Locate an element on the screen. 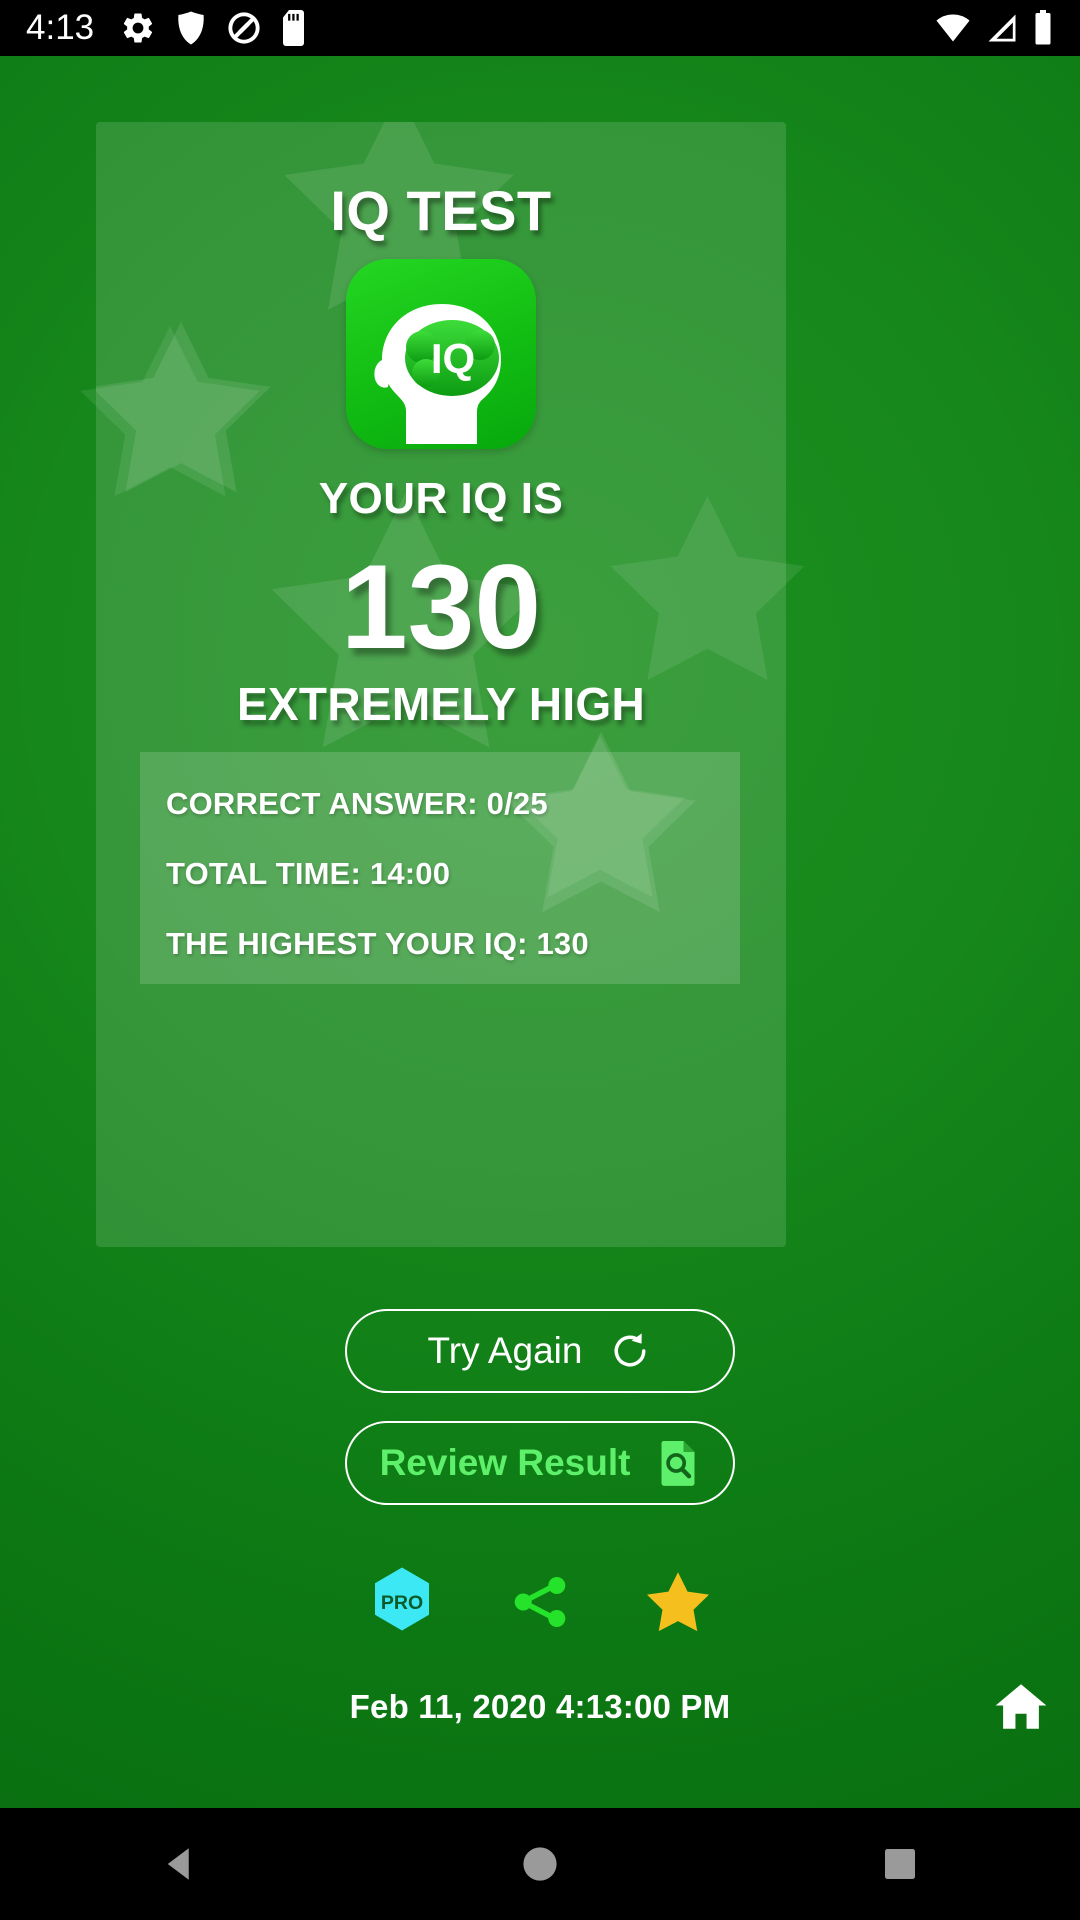  gear-icon is located at coordinates (138, 28).